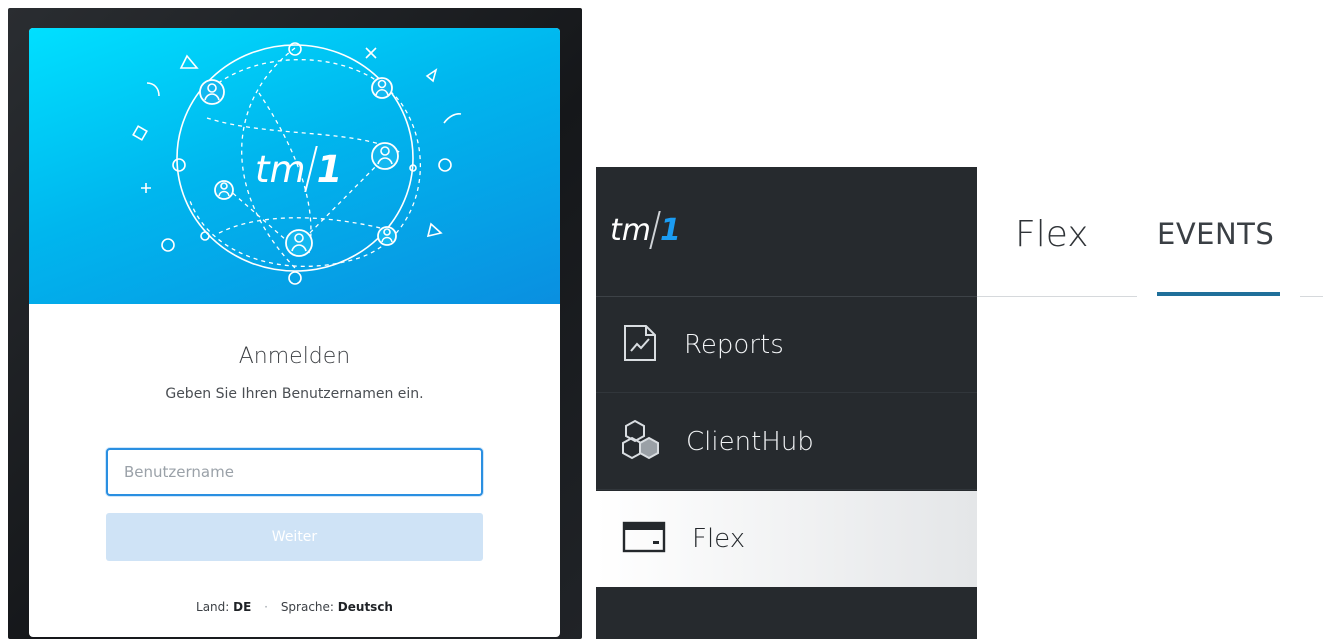  What do you see at coordinates (1215, 234) in the screenshot?
I see `tab-events: EVENTS` at bounding box center [1215, 234].